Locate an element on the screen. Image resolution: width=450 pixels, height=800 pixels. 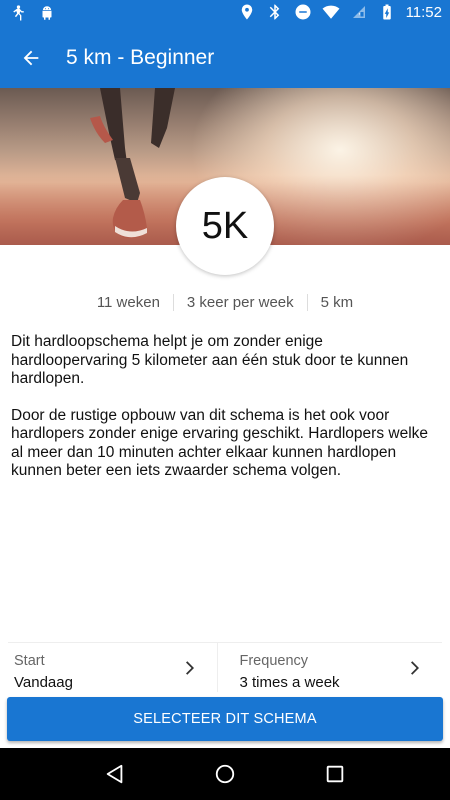
stat-duration: 11 weken is located at coordinates (128, 302).